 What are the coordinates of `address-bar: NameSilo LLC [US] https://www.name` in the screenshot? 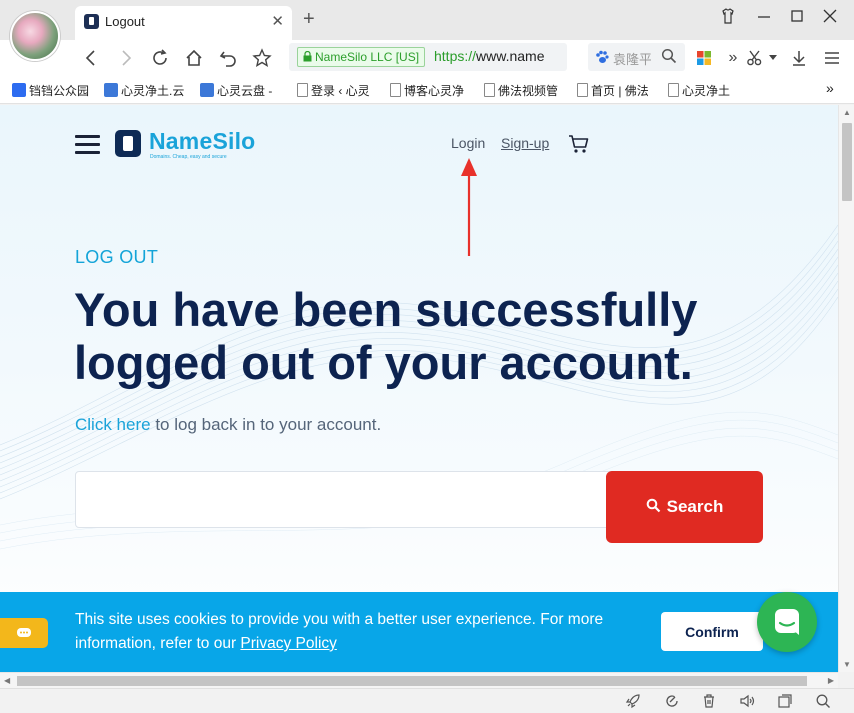 It's located at (428, 57).